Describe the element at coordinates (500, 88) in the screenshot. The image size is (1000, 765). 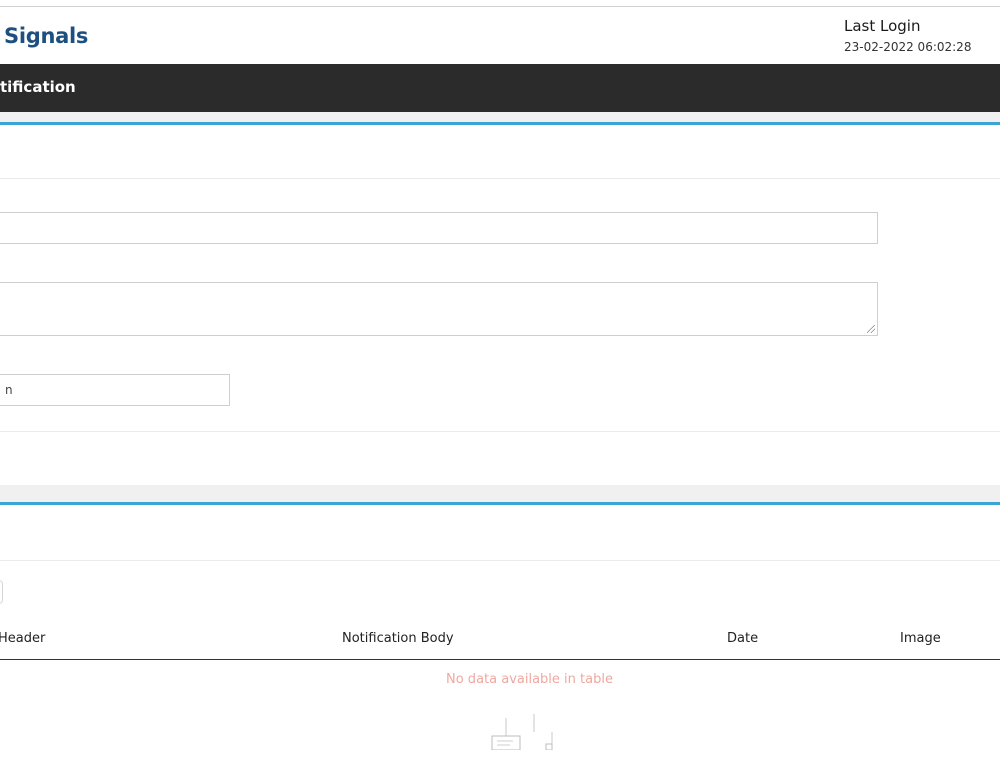
I see `page-navbar: tification` at that location.